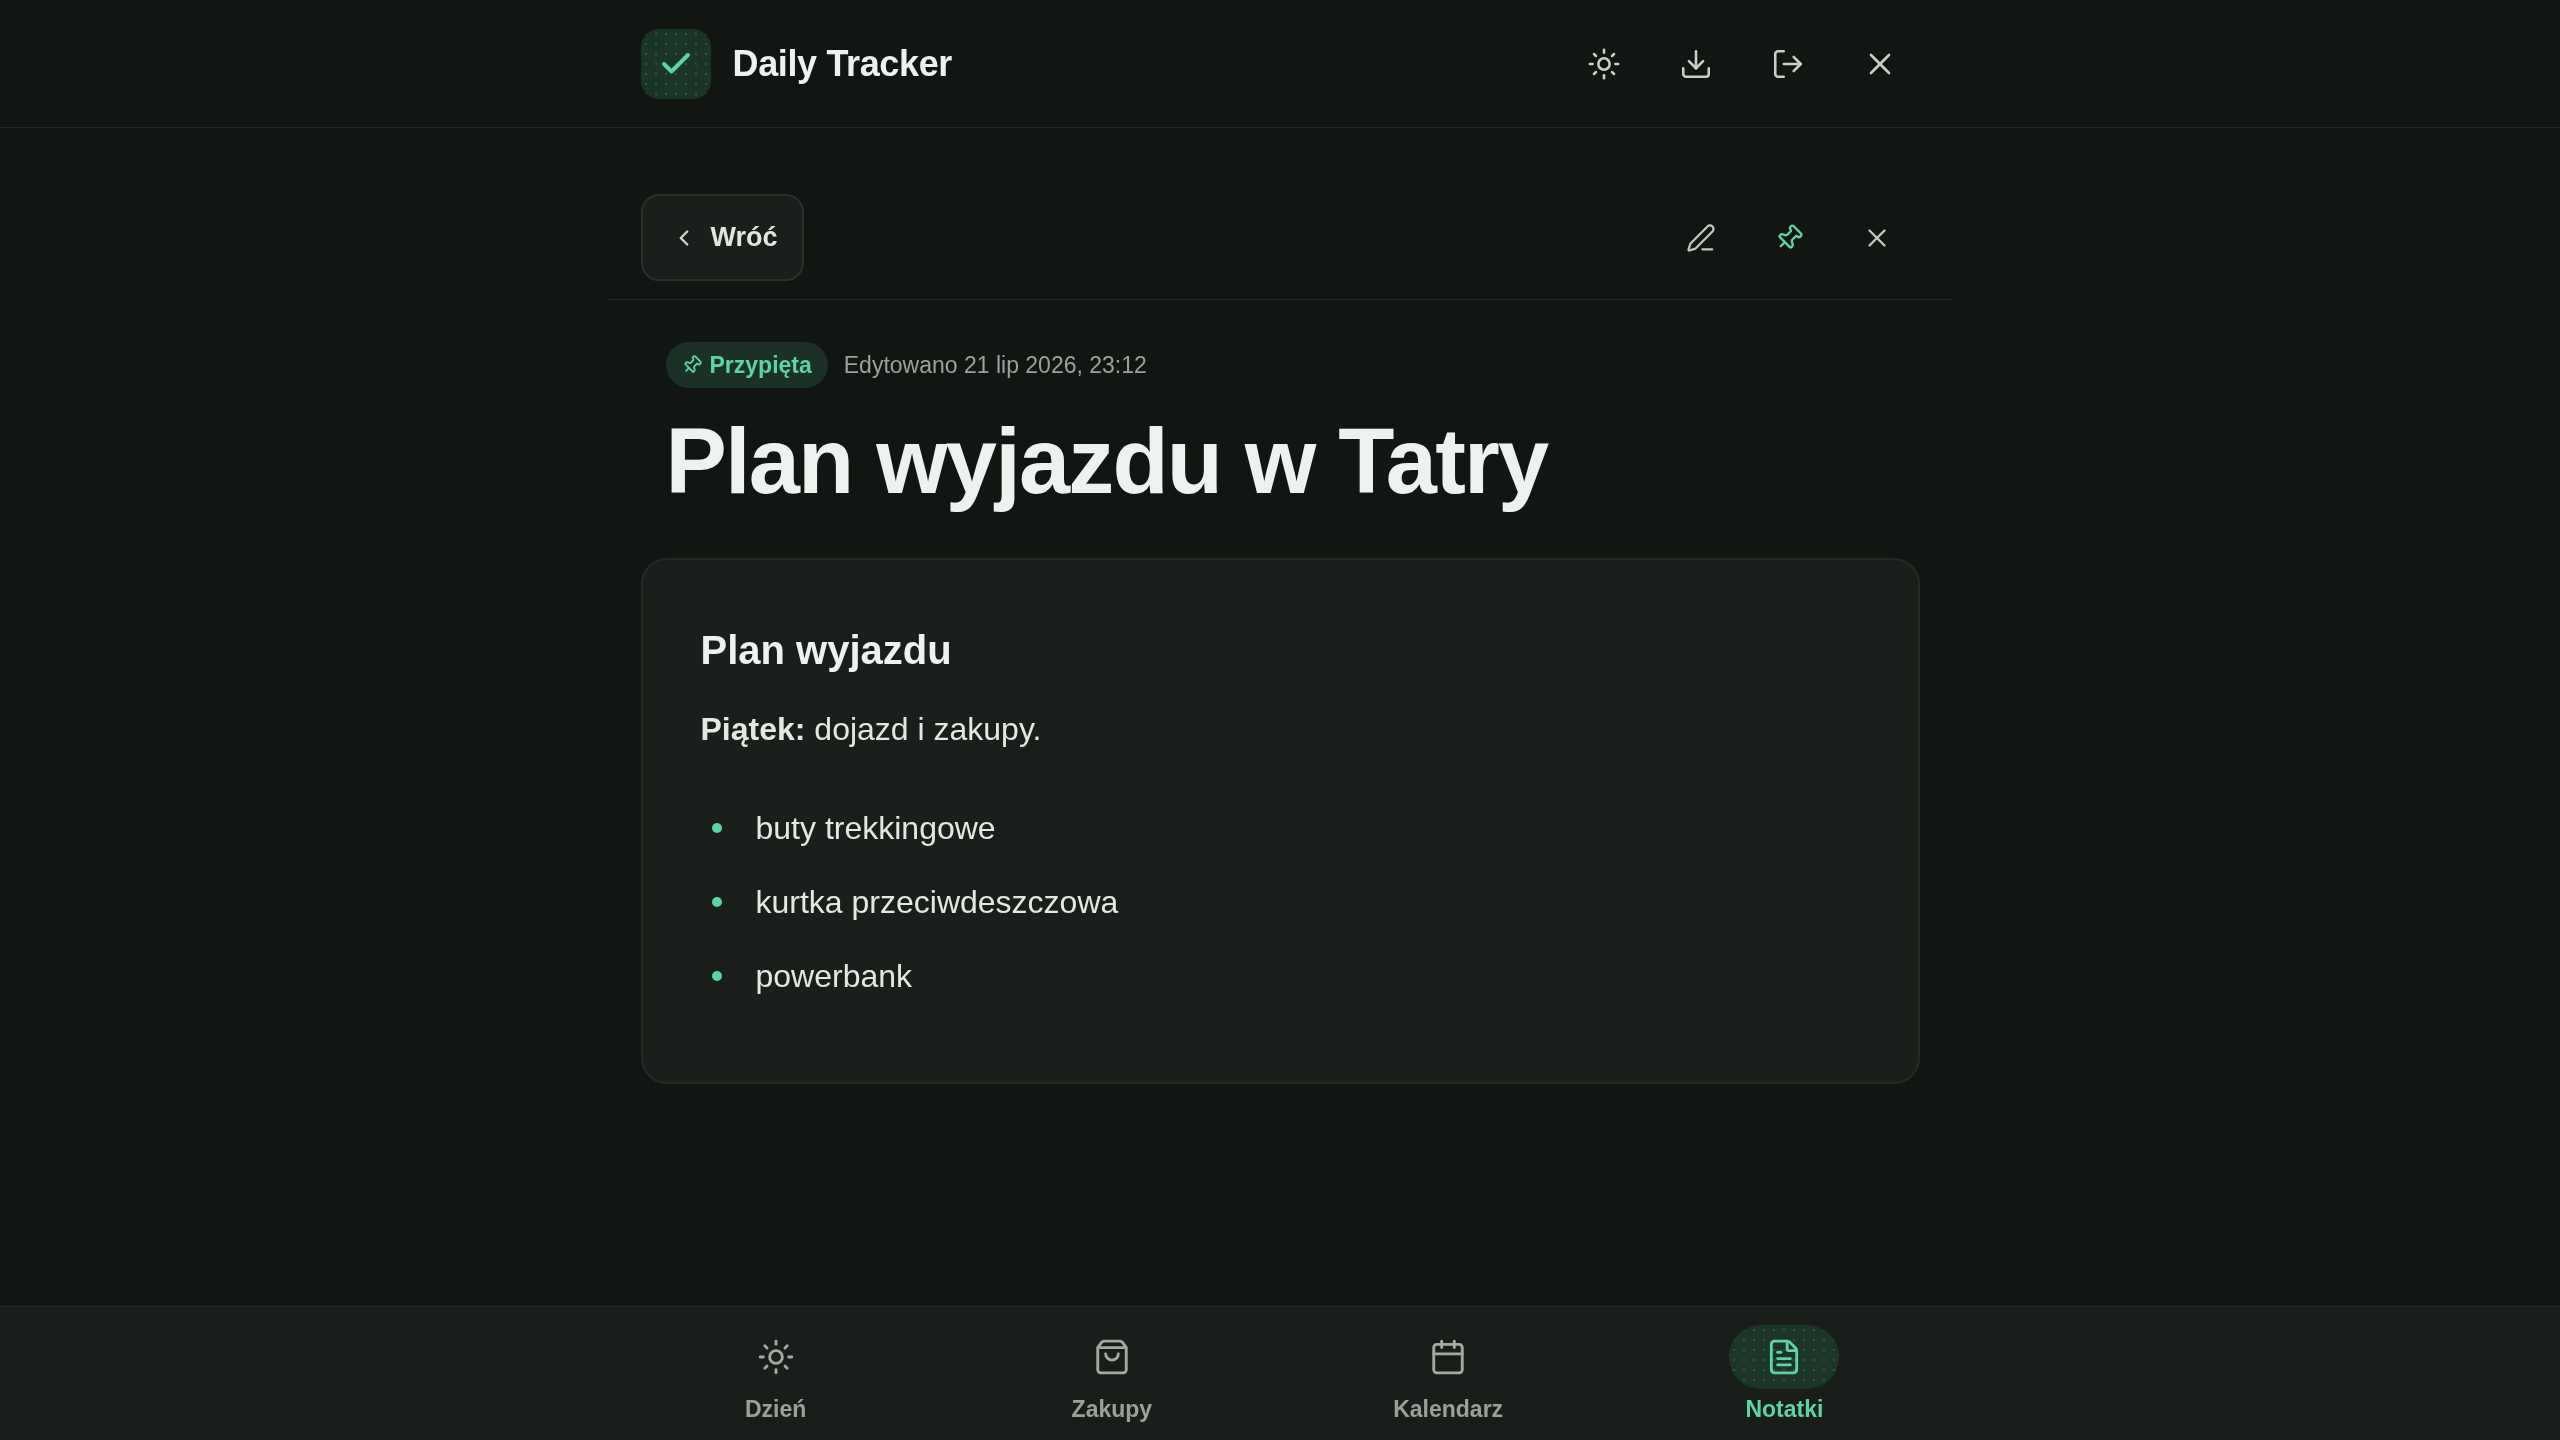  Describe the element at coordinates (1111, 1373) in the screenshot. I see `nav-tab: Zakupy` at that location.